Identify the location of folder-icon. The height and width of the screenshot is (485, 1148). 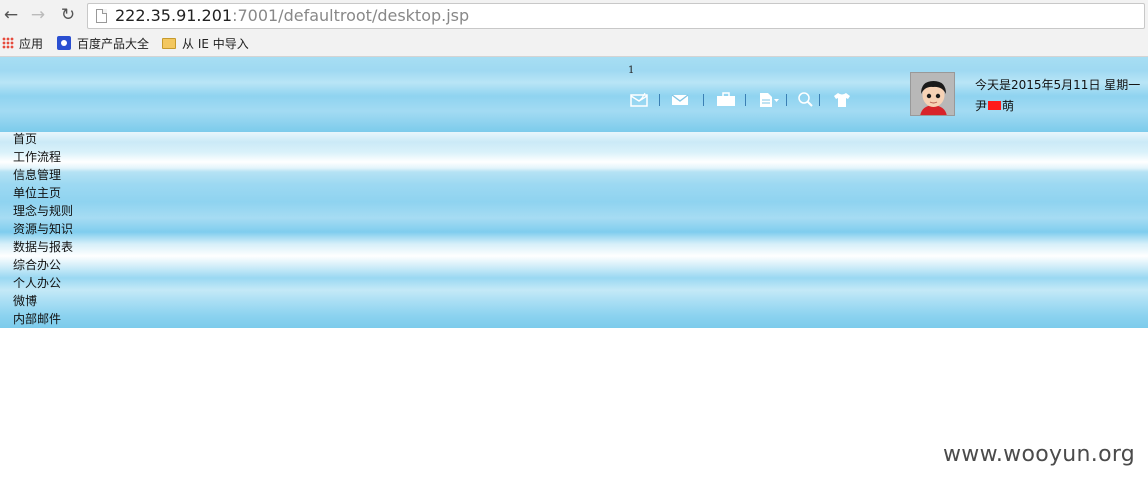
(169, 43).